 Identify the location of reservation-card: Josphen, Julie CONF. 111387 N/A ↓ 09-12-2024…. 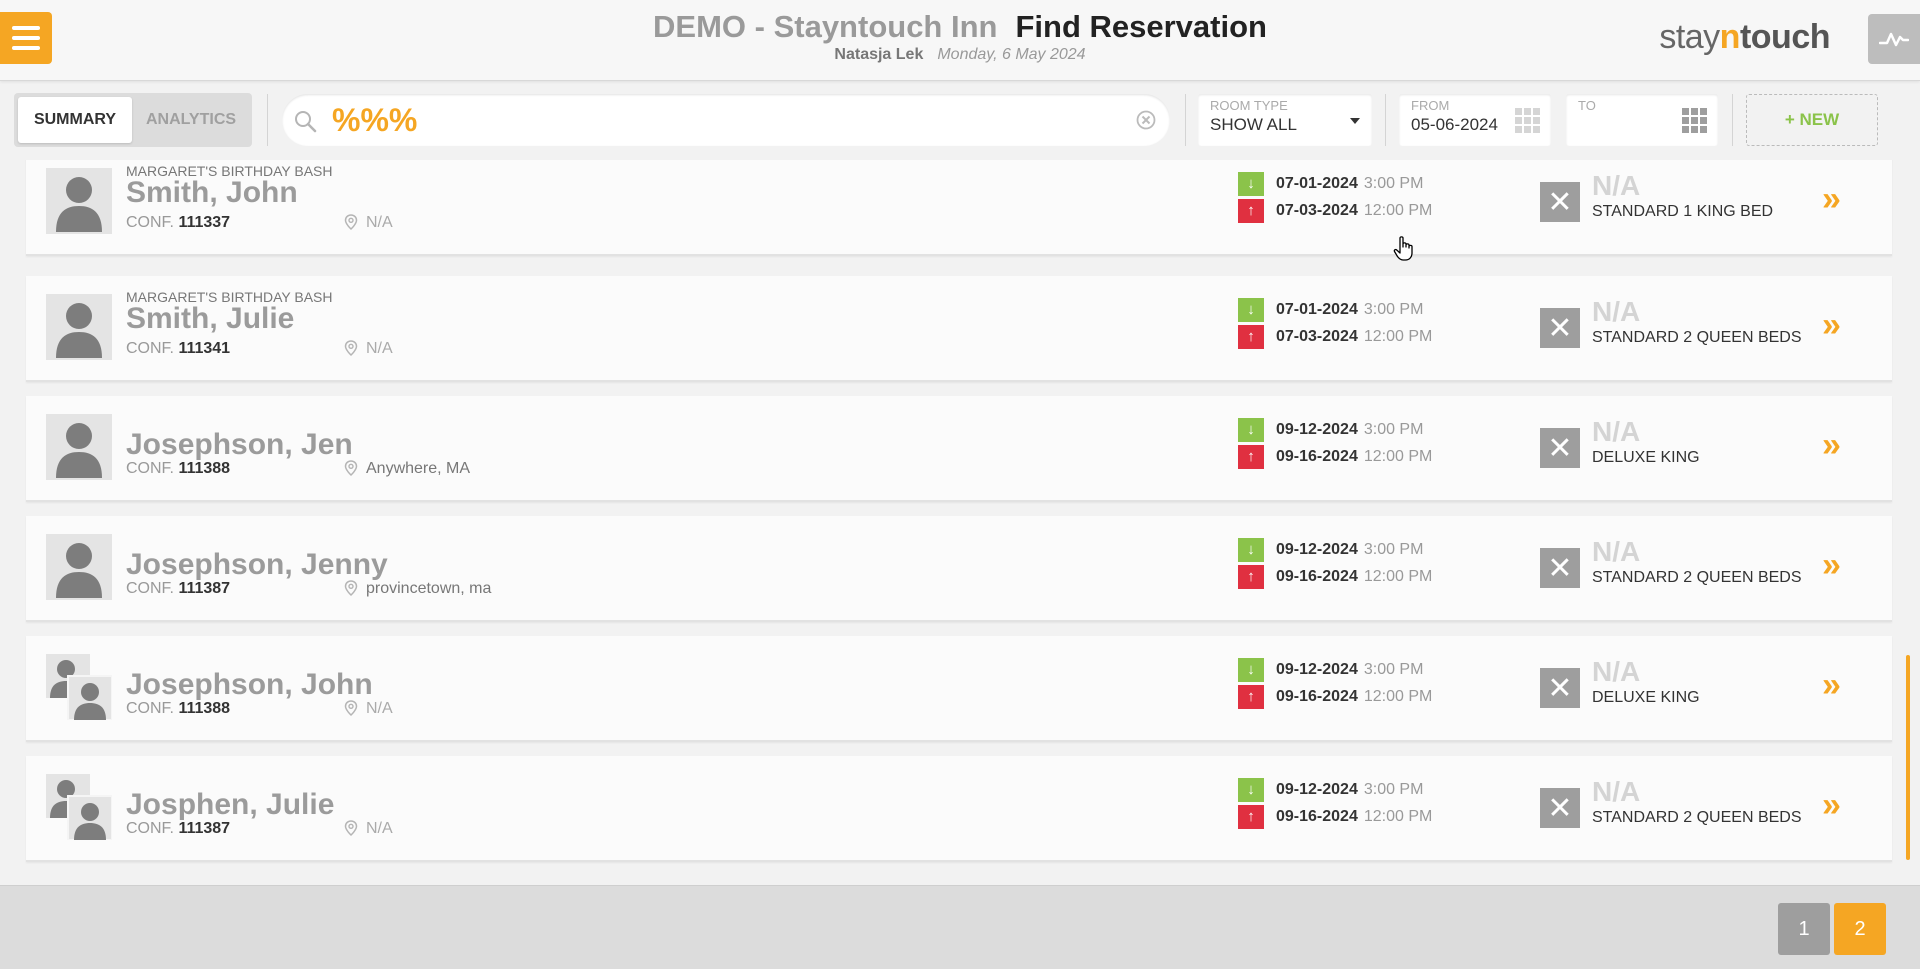
(959, 809).